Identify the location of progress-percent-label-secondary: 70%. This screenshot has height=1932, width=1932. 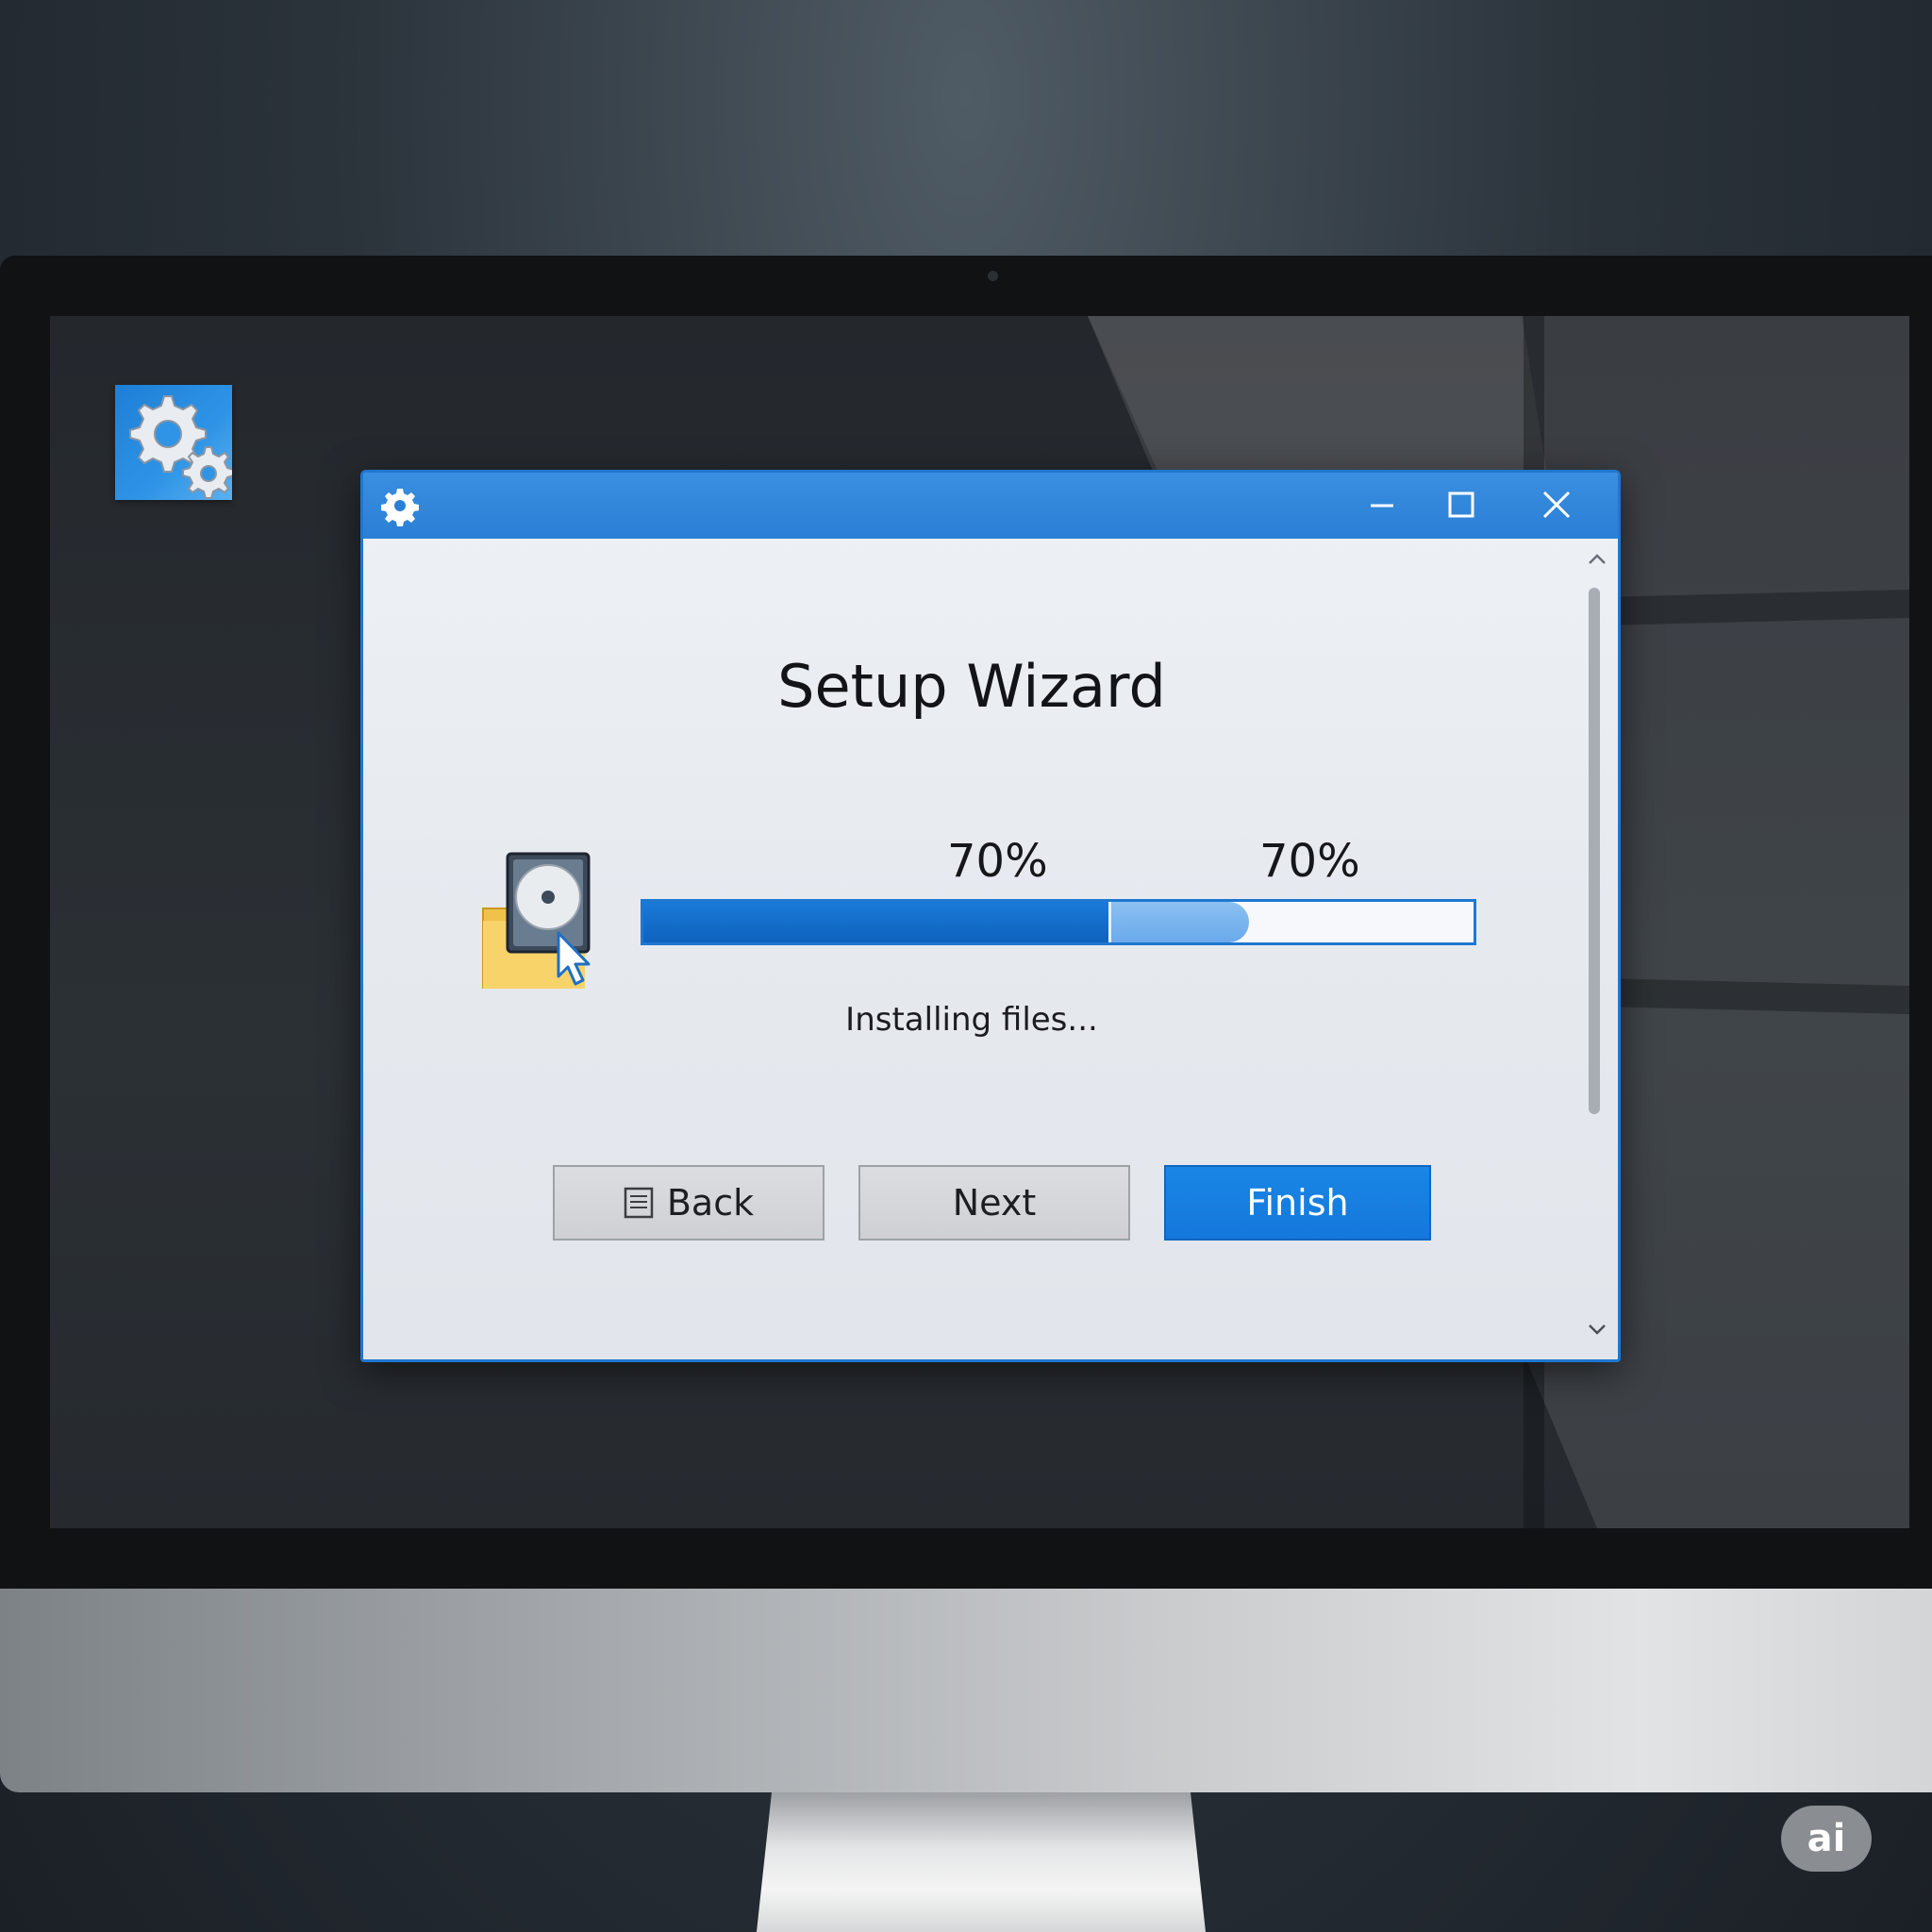
(1309, 861).